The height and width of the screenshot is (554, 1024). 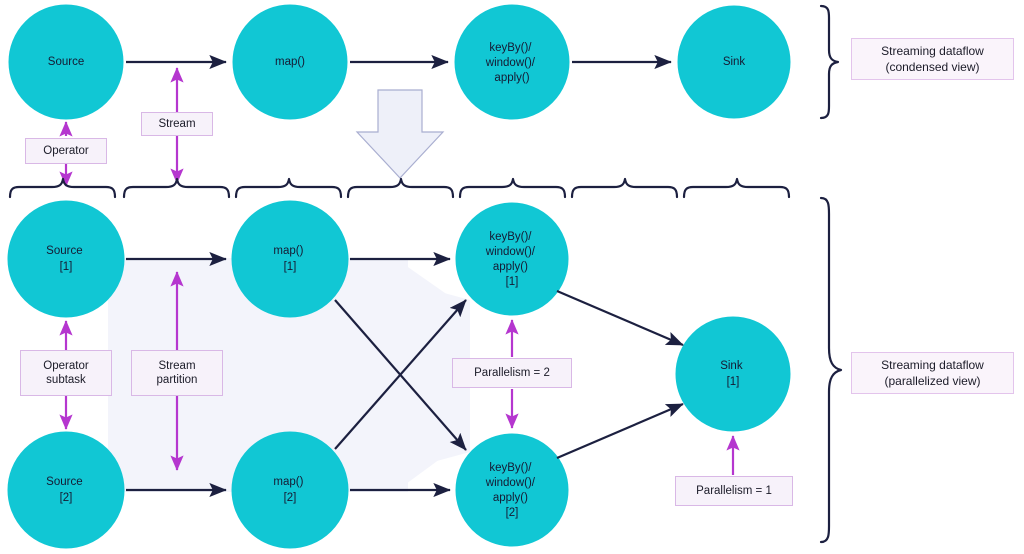 I want to click on node-sink-condensed, so click(x=734, y=62).